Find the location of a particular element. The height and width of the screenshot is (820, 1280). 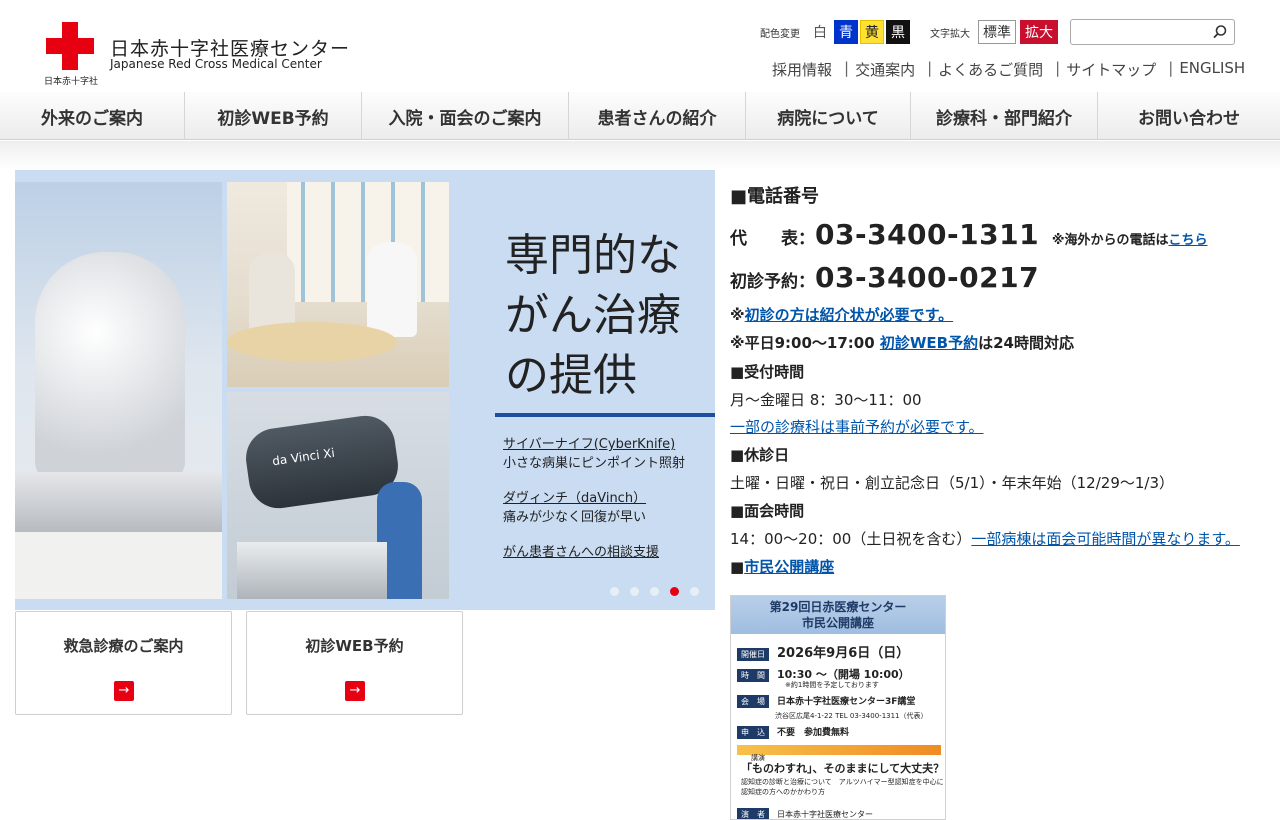

poster-date: 2026年9月6日（日） is located at coordinates (843, 653).